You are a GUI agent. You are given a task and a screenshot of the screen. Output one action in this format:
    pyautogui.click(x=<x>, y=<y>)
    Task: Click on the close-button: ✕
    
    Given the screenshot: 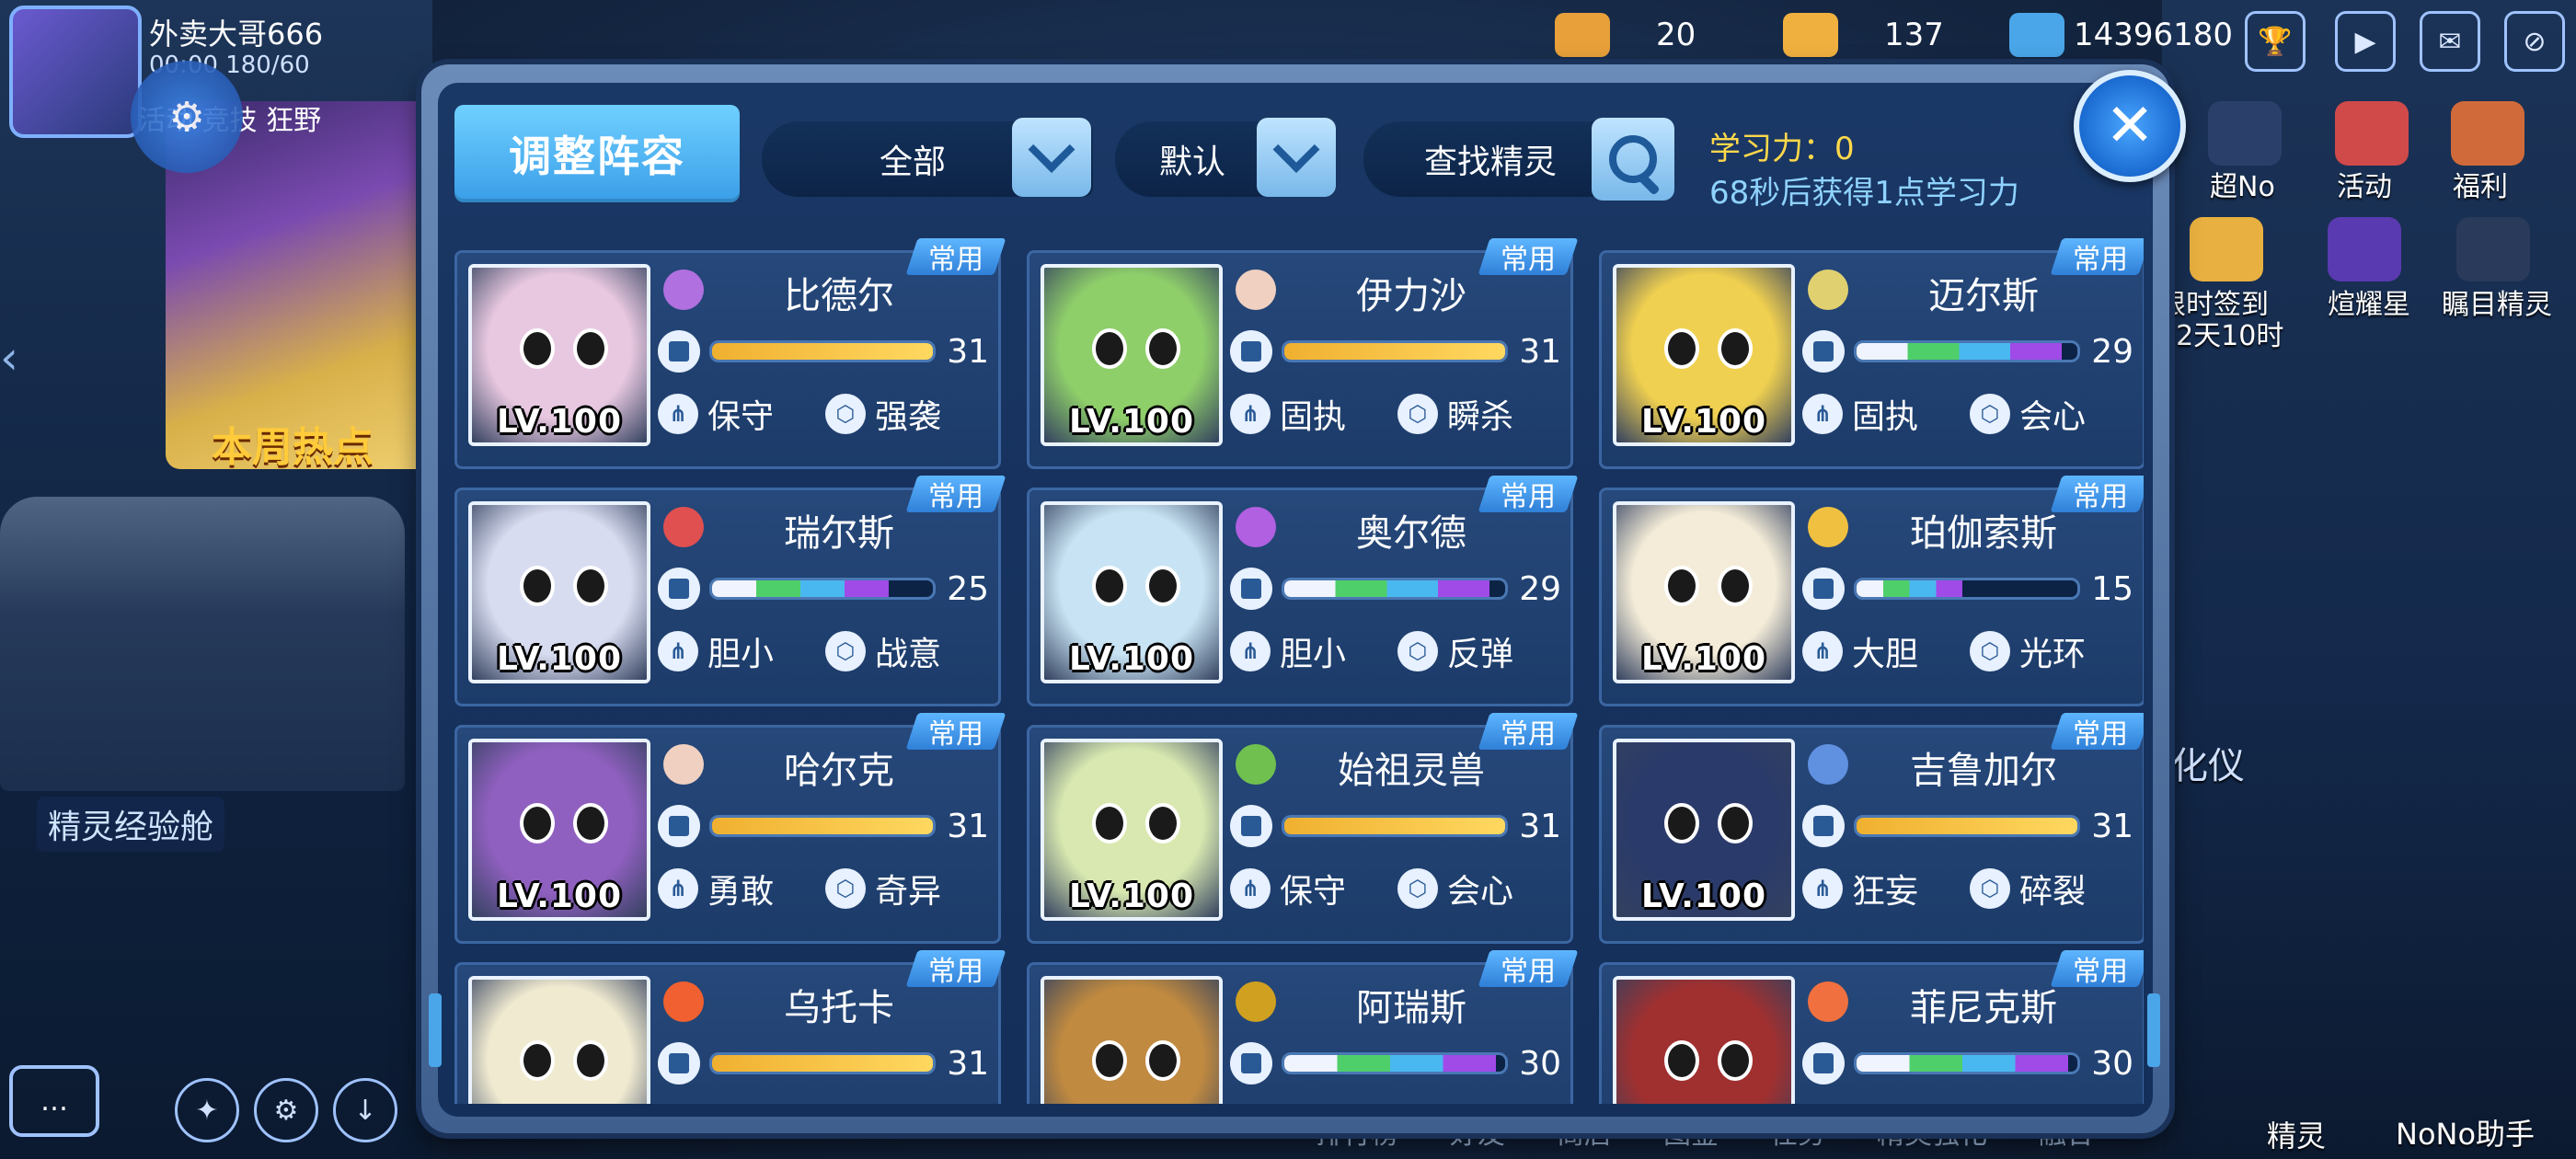 What is the action you would take?
    pyautogui.click(x=2130, y=126)
    